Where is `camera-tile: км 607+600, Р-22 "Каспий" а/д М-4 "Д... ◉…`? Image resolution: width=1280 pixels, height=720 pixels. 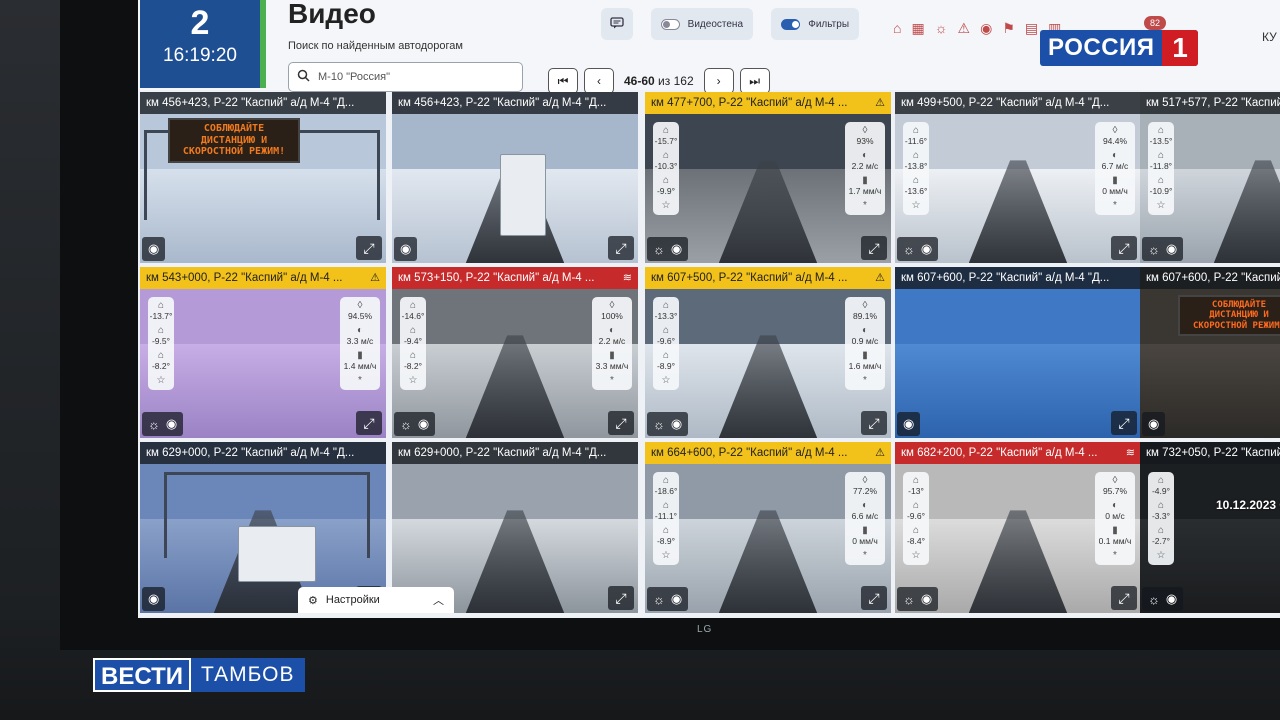
camera-tile: км 607+600, Р-22 "Каспий" а/д М-4 "Д... ◉… is located at coordinates (1018, 352).